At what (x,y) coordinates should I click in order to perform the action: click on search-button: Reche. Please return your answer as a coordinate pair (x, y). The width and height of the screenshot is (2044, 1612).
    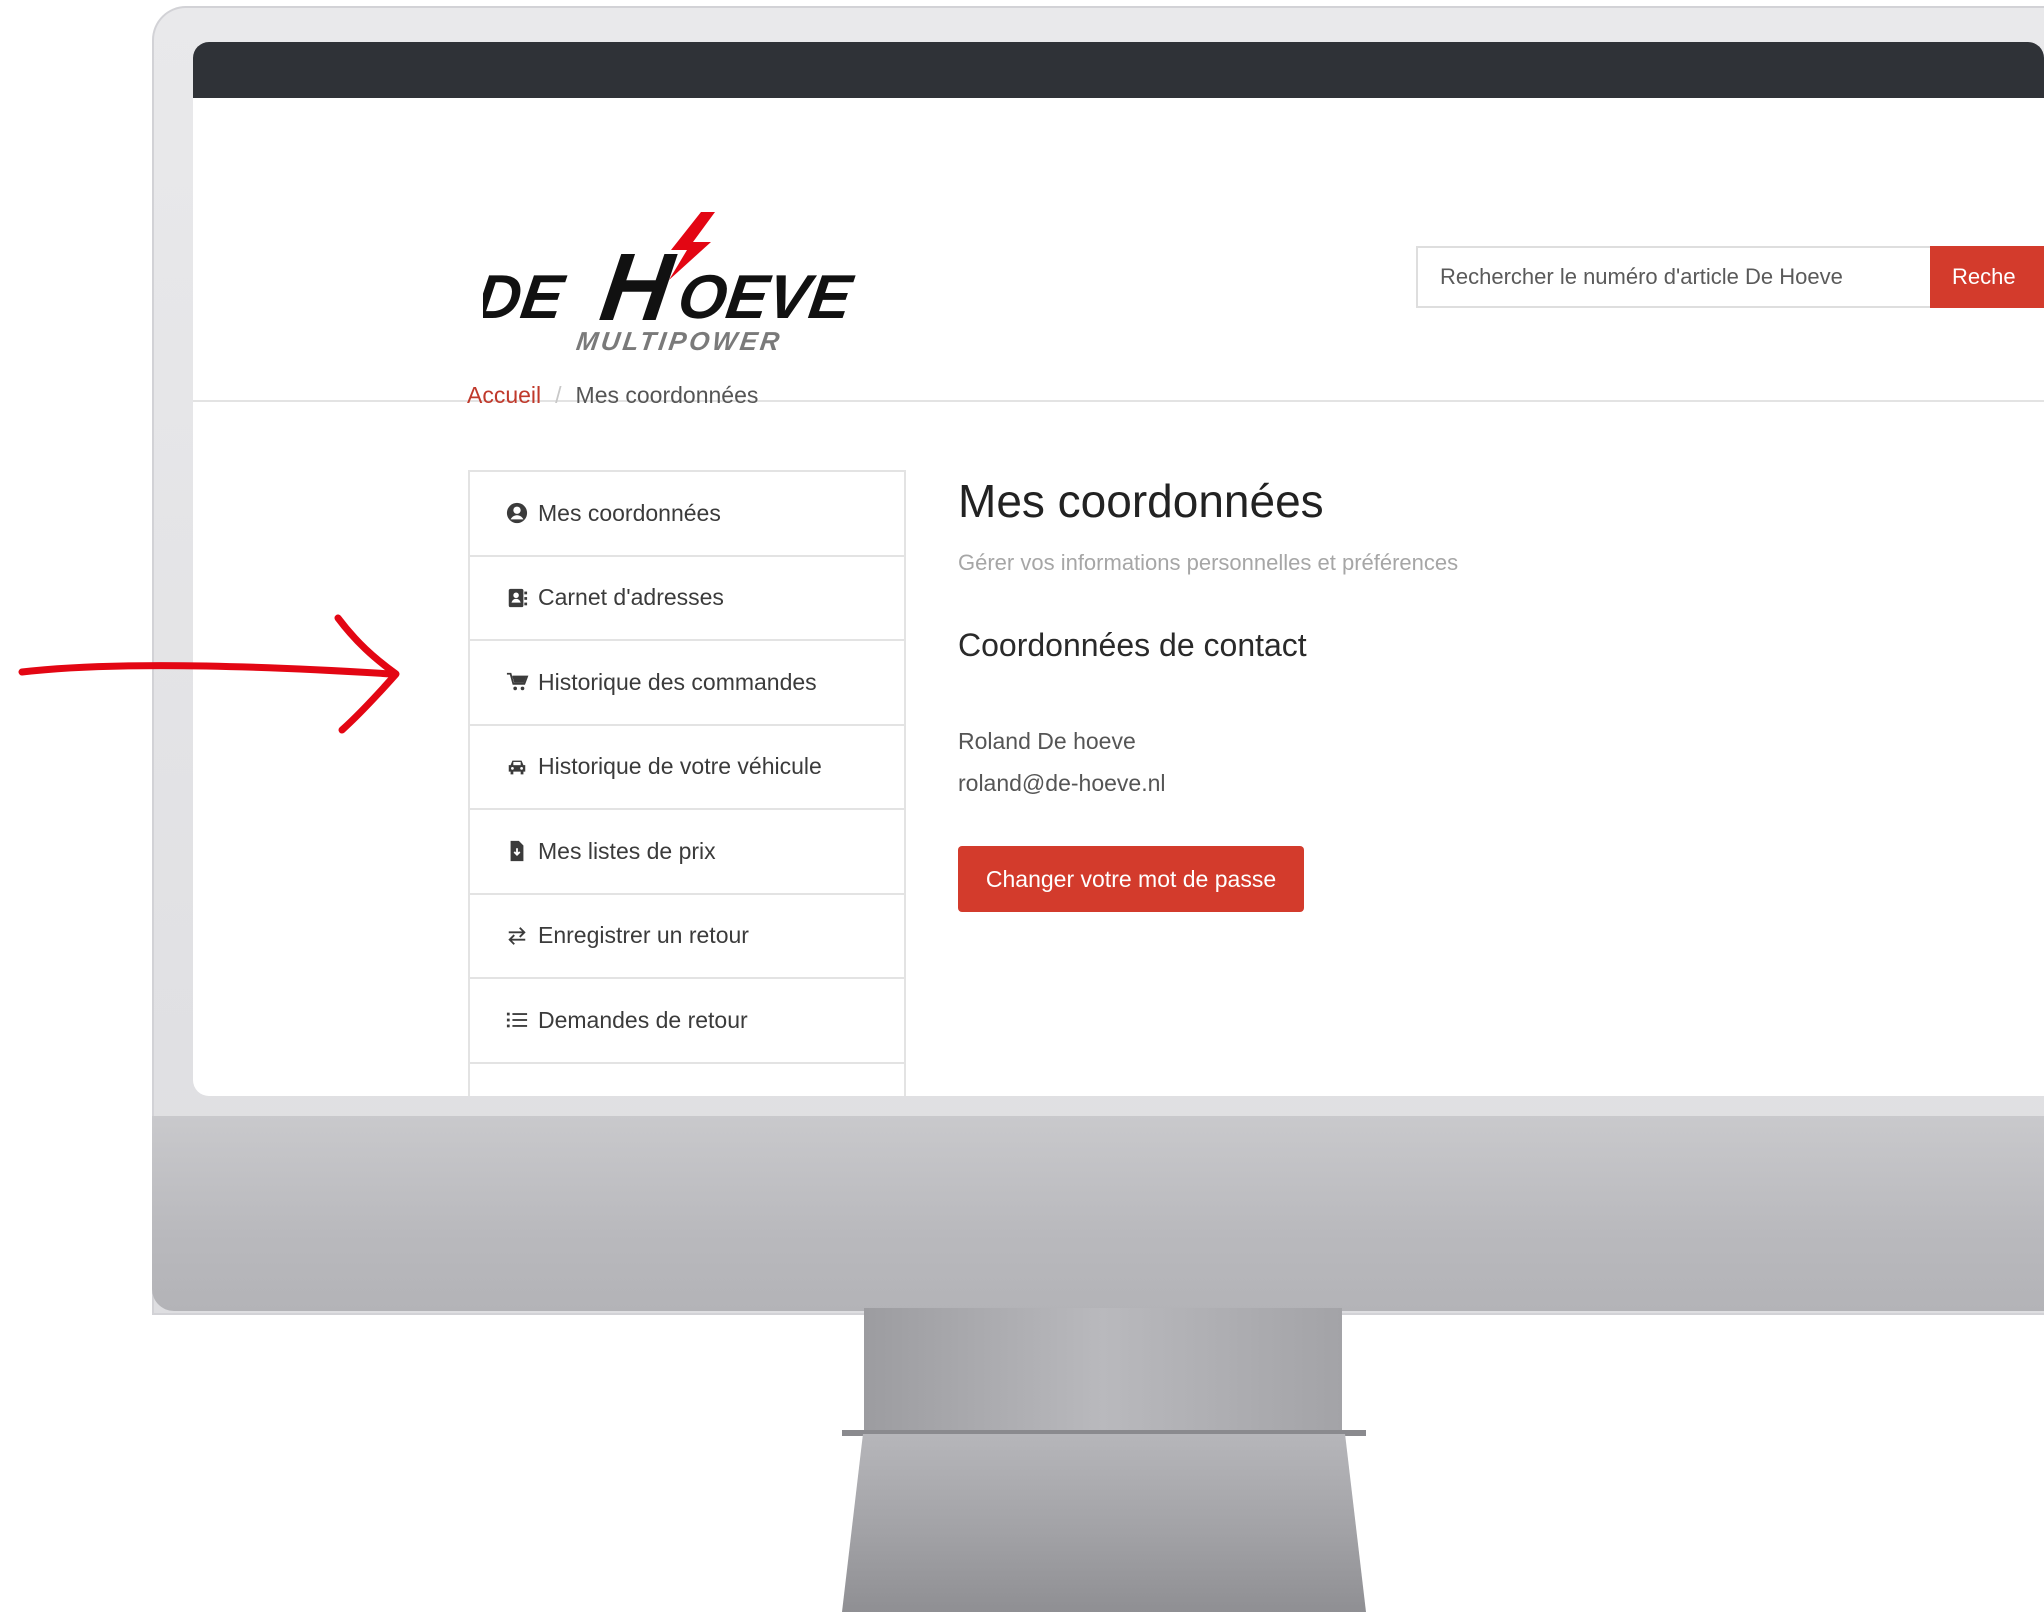
    Looking at the image, I should click on (1987, 277).